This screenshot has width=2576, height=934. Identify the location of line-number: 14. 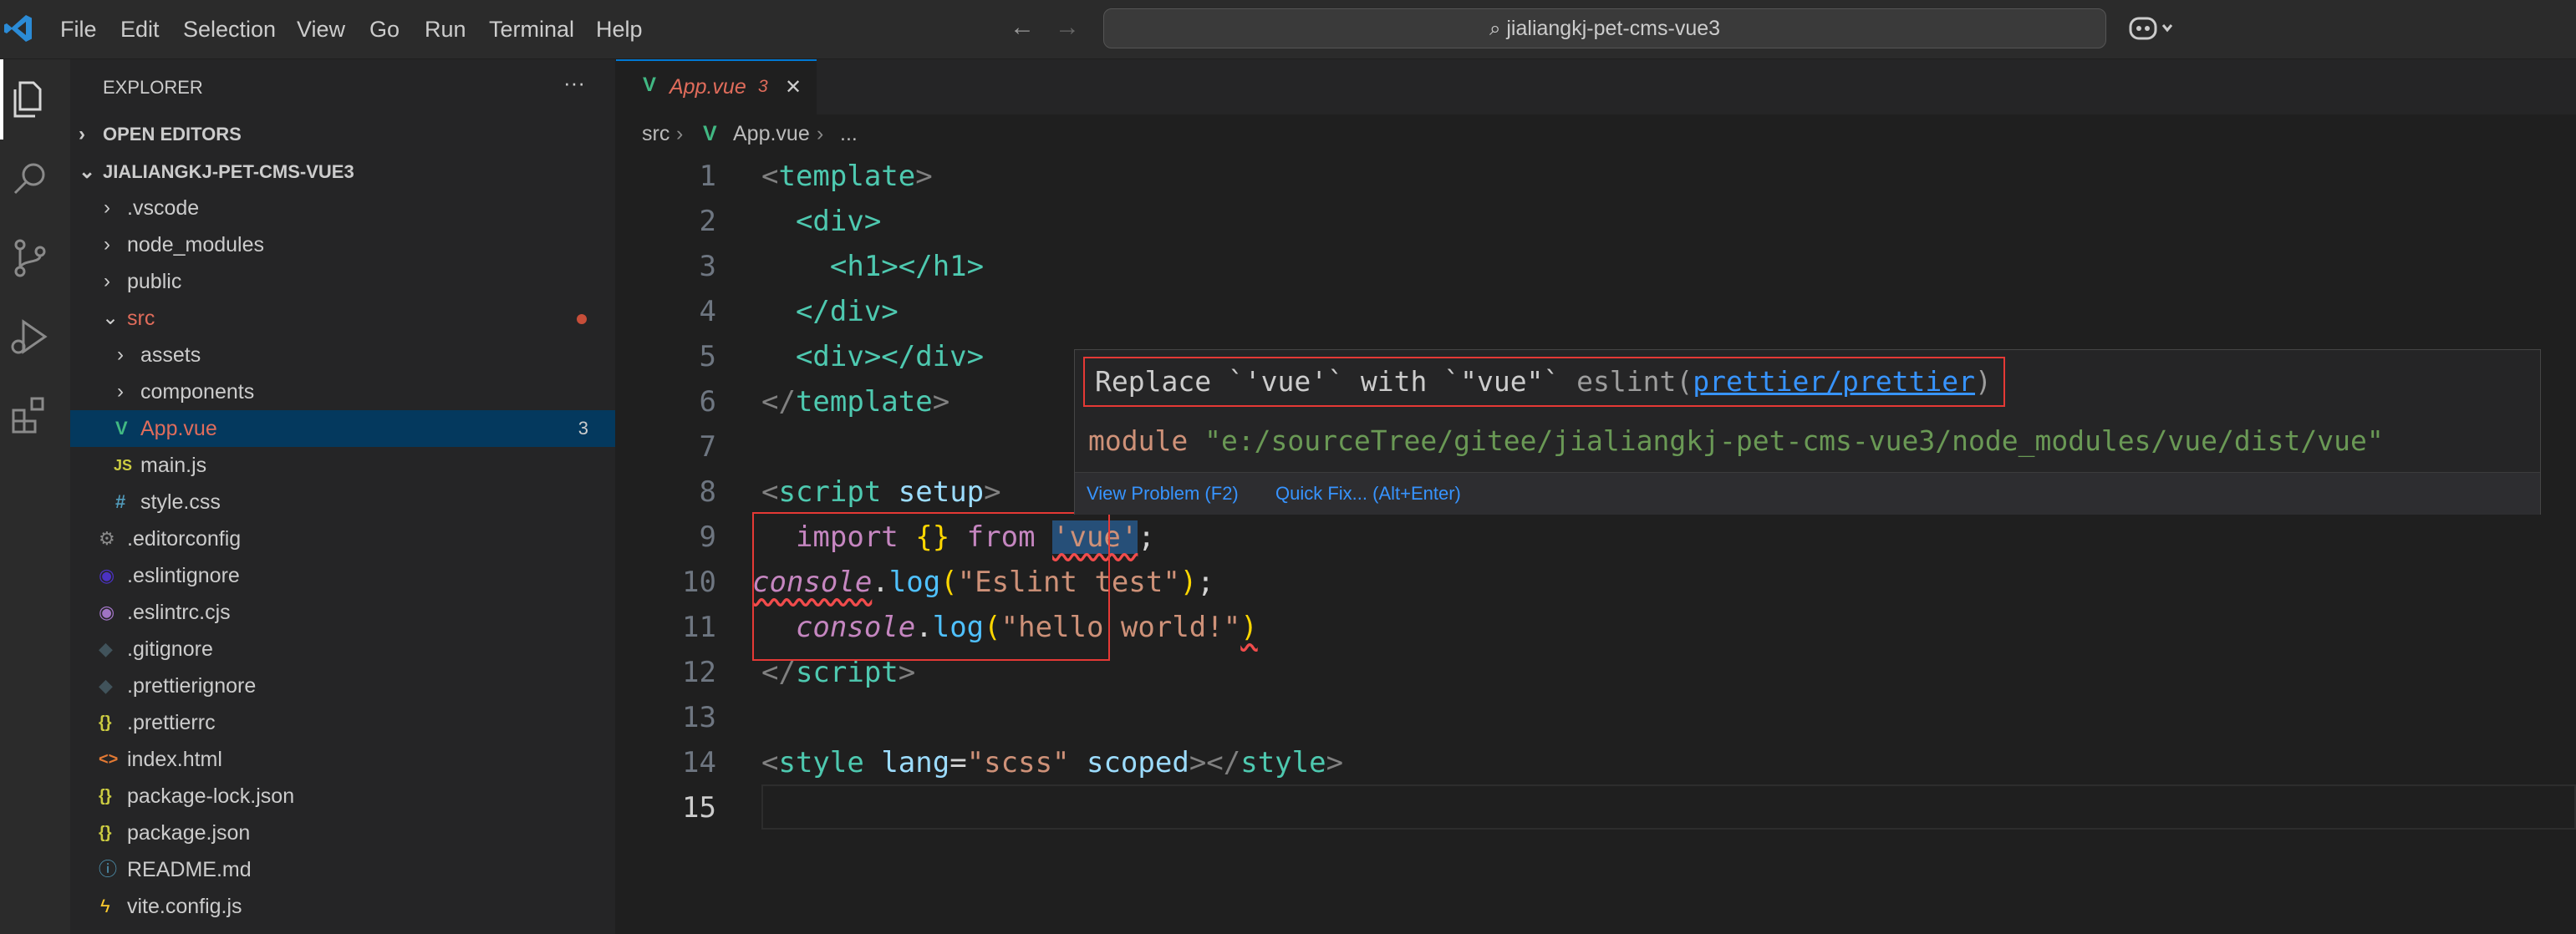
(699, 762).